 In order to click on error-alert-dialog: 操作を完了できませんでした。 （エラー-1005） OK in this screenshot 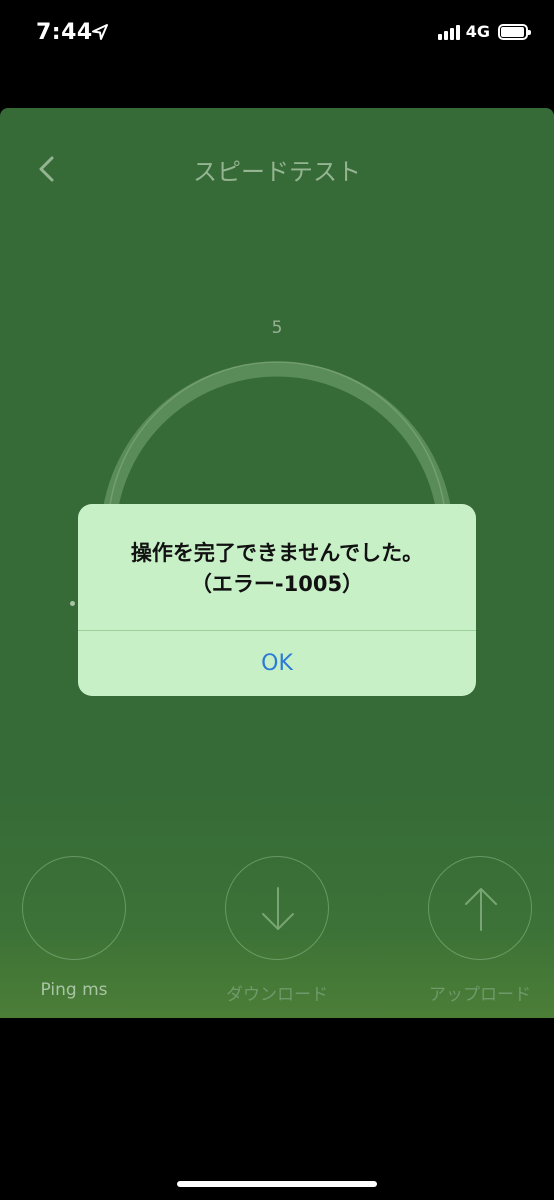, I will do `click(277, 600)`.